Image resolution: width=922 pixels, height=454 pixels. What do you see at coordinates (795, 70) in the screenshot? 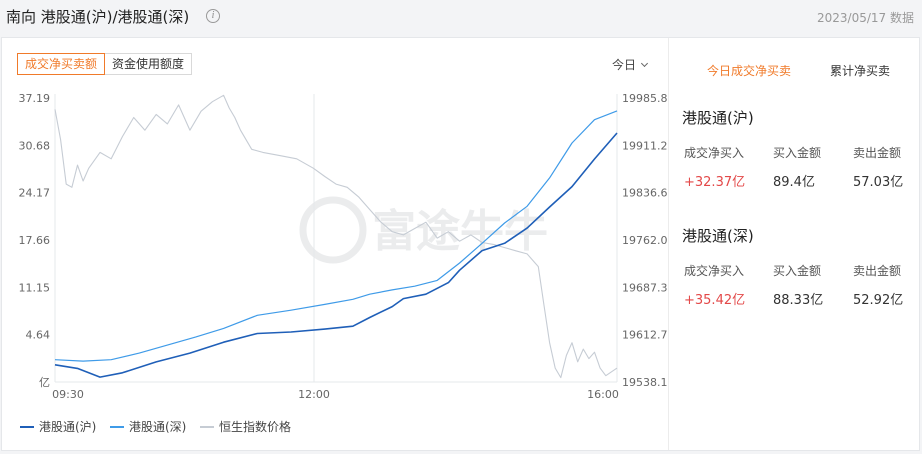
I see `summary-tabs: 今日成交净买卖 累计净买卖` at bounding box center [795, 70].